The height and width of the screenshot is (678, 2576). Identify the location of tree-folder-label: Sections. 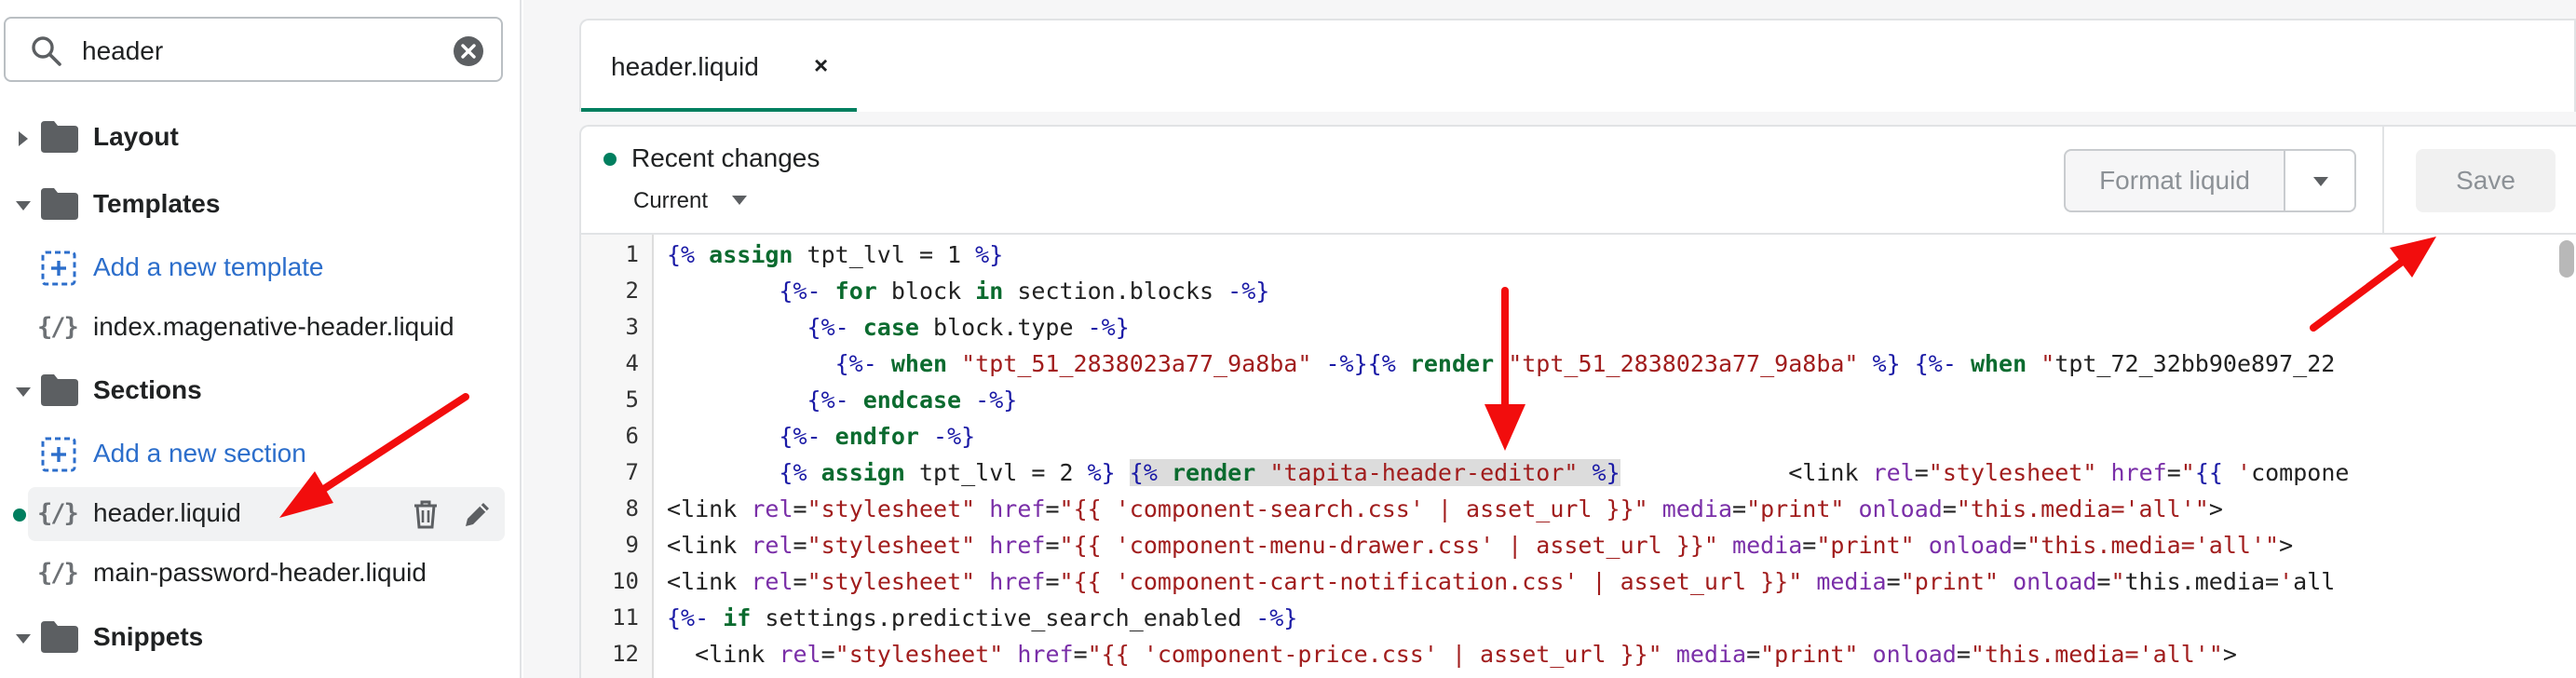
(147, 390).